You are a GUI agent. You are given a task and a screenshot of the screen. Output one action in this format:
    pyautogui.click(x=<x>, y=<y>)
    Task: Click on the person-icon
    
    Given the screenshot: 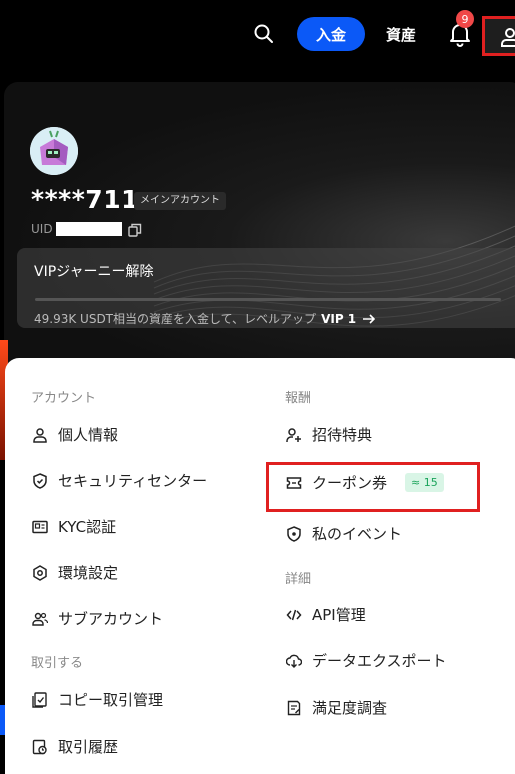 What is the action you would take?
    pyautogui.click(x=40, y=435)
    